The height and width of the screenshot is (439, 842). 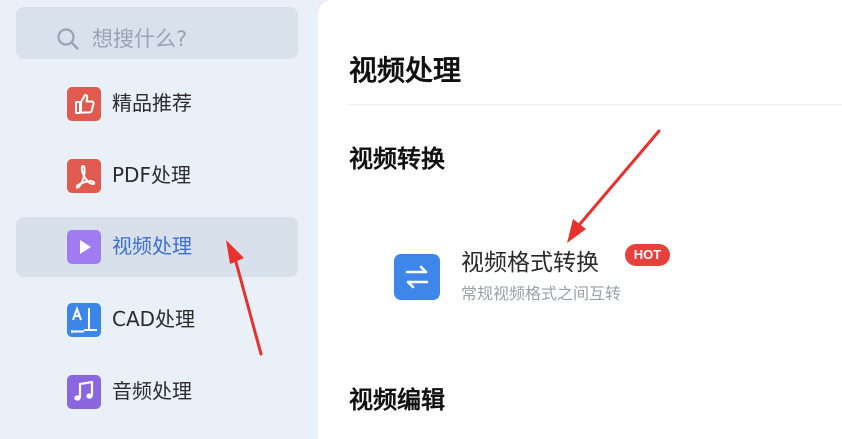 I want to click on section-title-video-convert: 视频转换, so click(x=397, y=159).